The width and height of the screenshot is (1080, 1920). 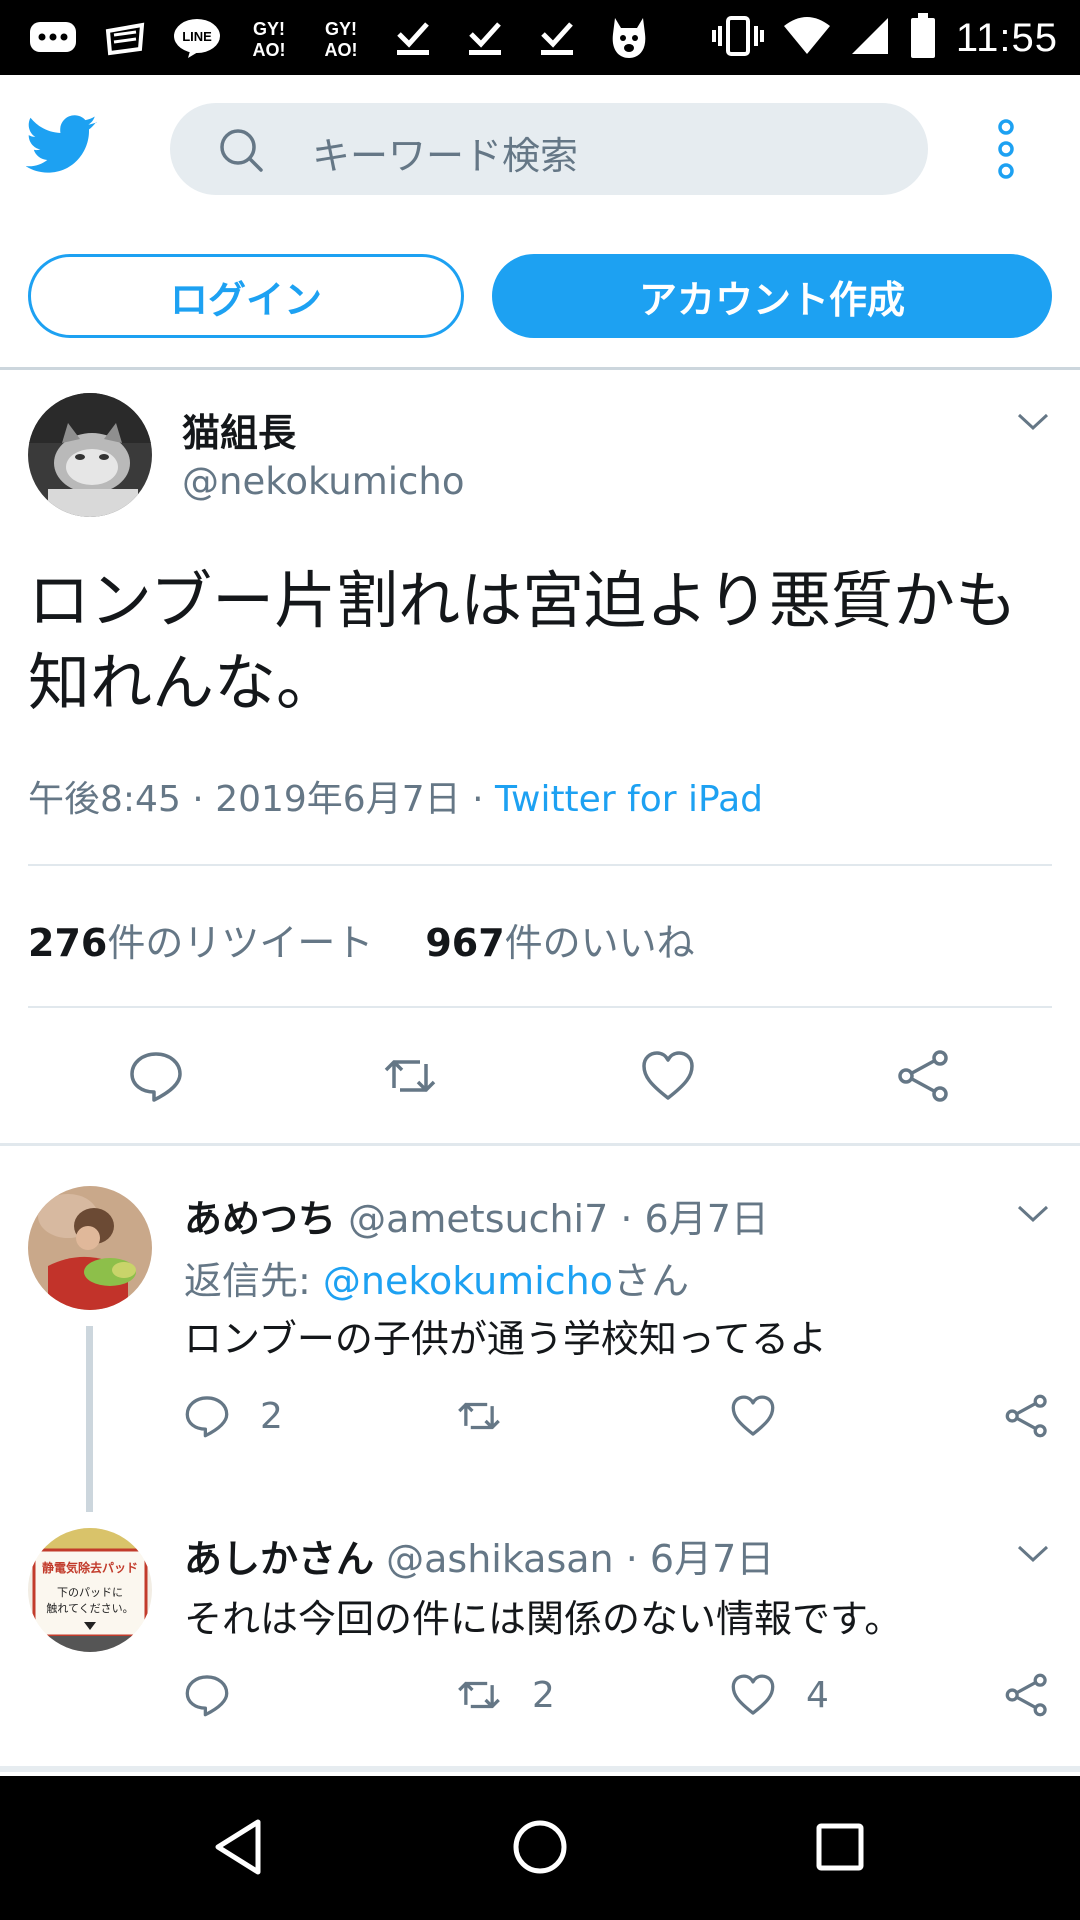 What do you see at coordinates (468, 1281) in the screenshot?
I see `reply-to-mention: @nekokumicho` at bounding box center [468, 1281].